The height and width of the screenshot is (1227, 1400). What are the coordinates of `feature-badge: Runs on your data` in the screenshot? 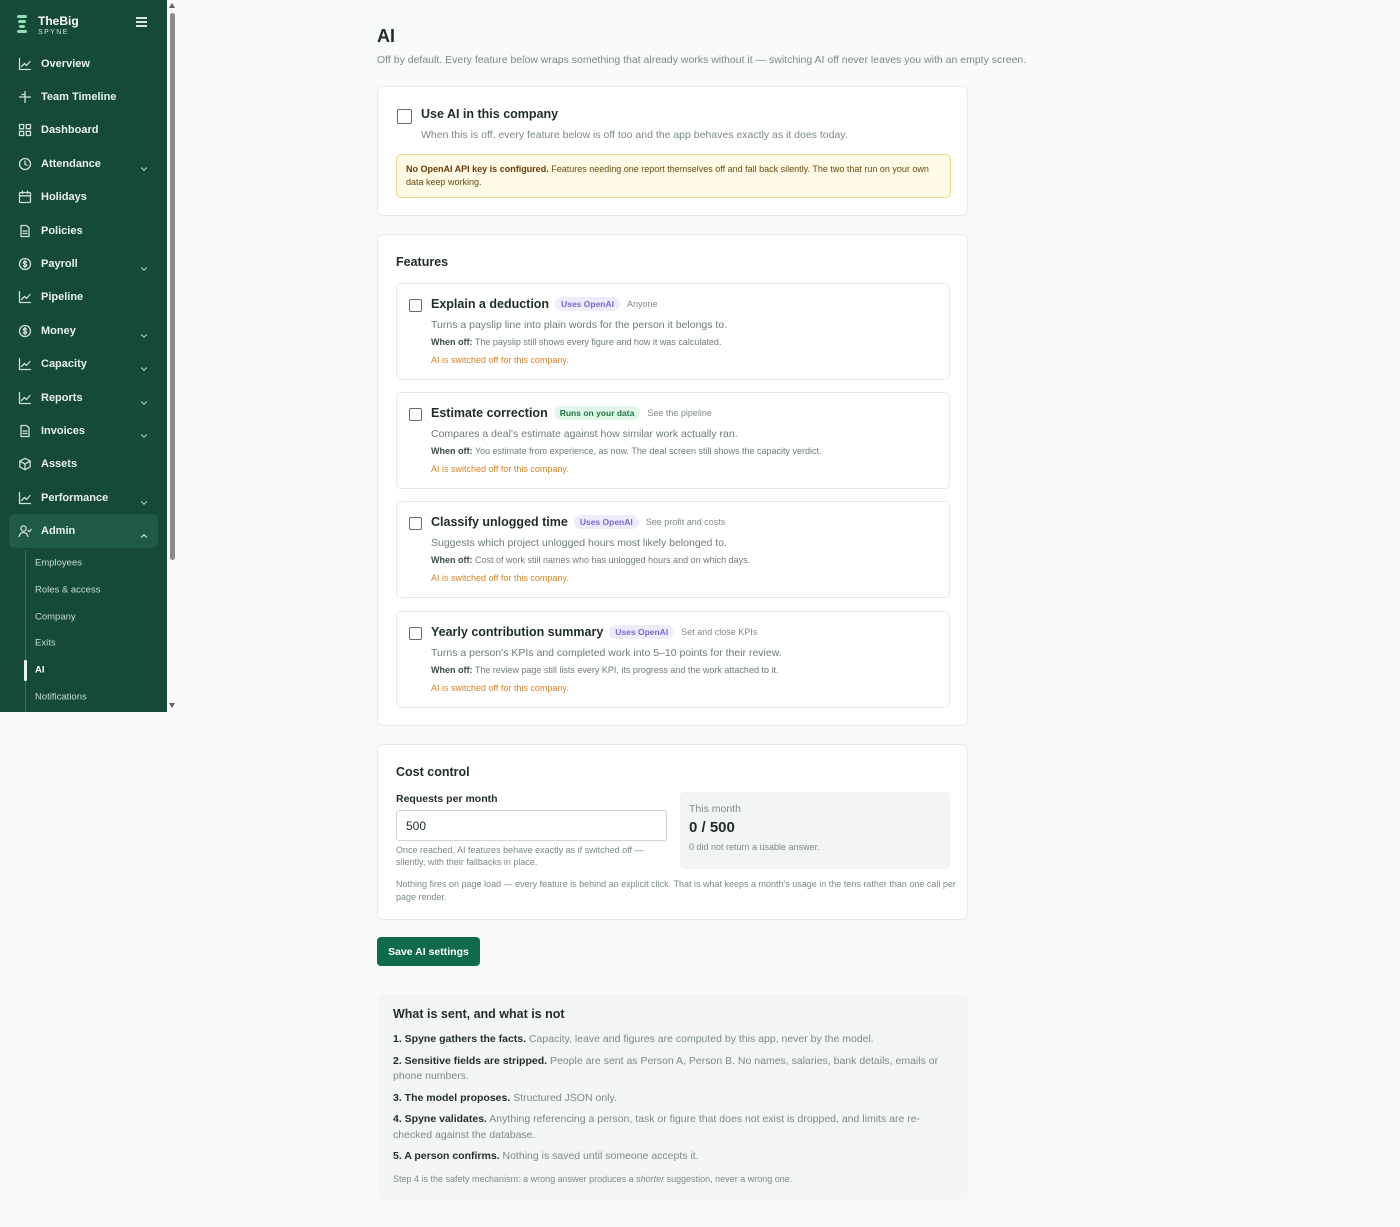 It's located at (597, 413).